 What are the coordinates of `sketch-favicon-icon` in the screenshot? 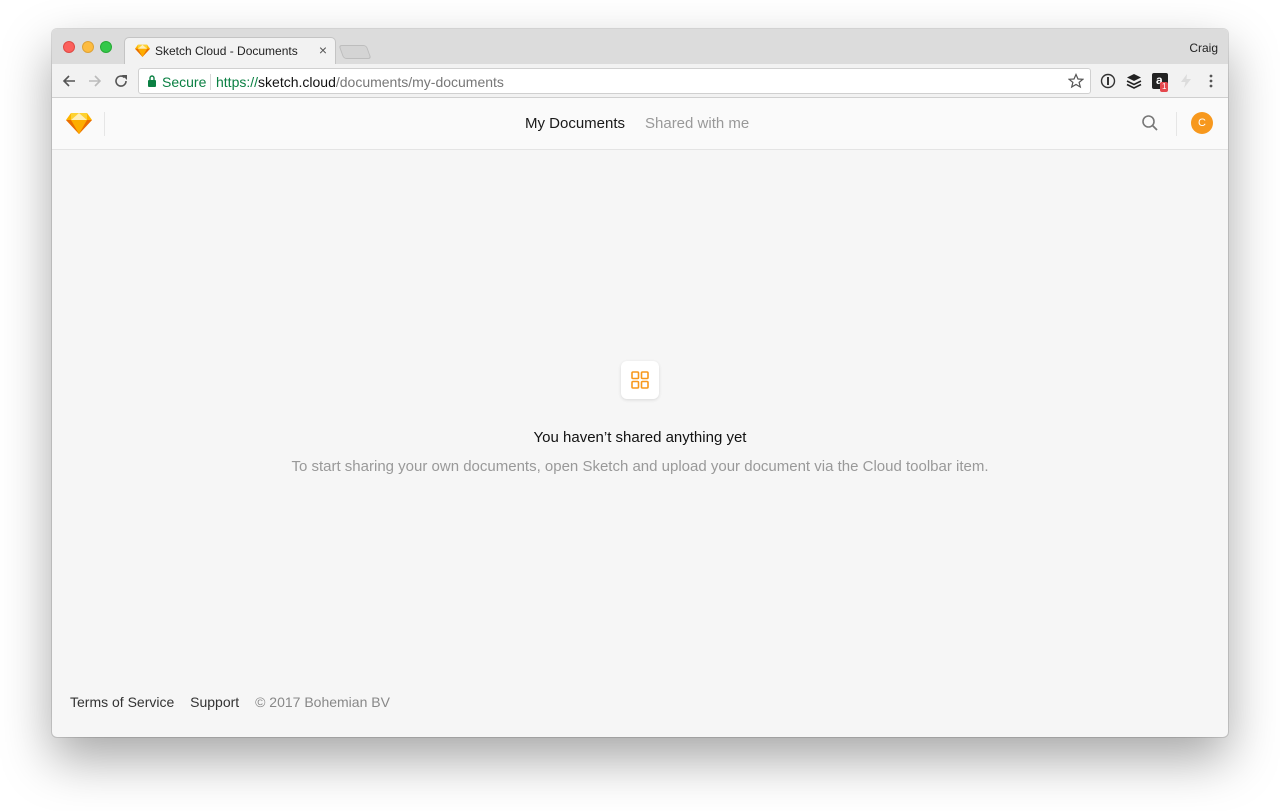 It's located at (142, 50).